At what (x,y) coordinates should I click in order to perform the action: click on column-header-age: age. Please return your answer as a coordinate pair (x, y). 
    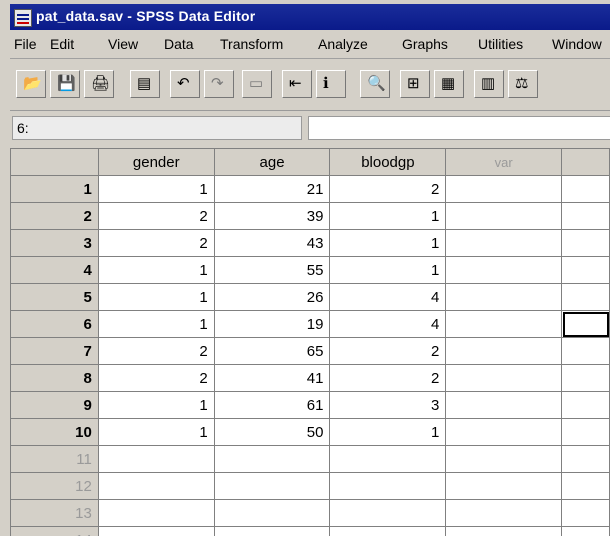
    Looking at the image, I should click on (272, 162).